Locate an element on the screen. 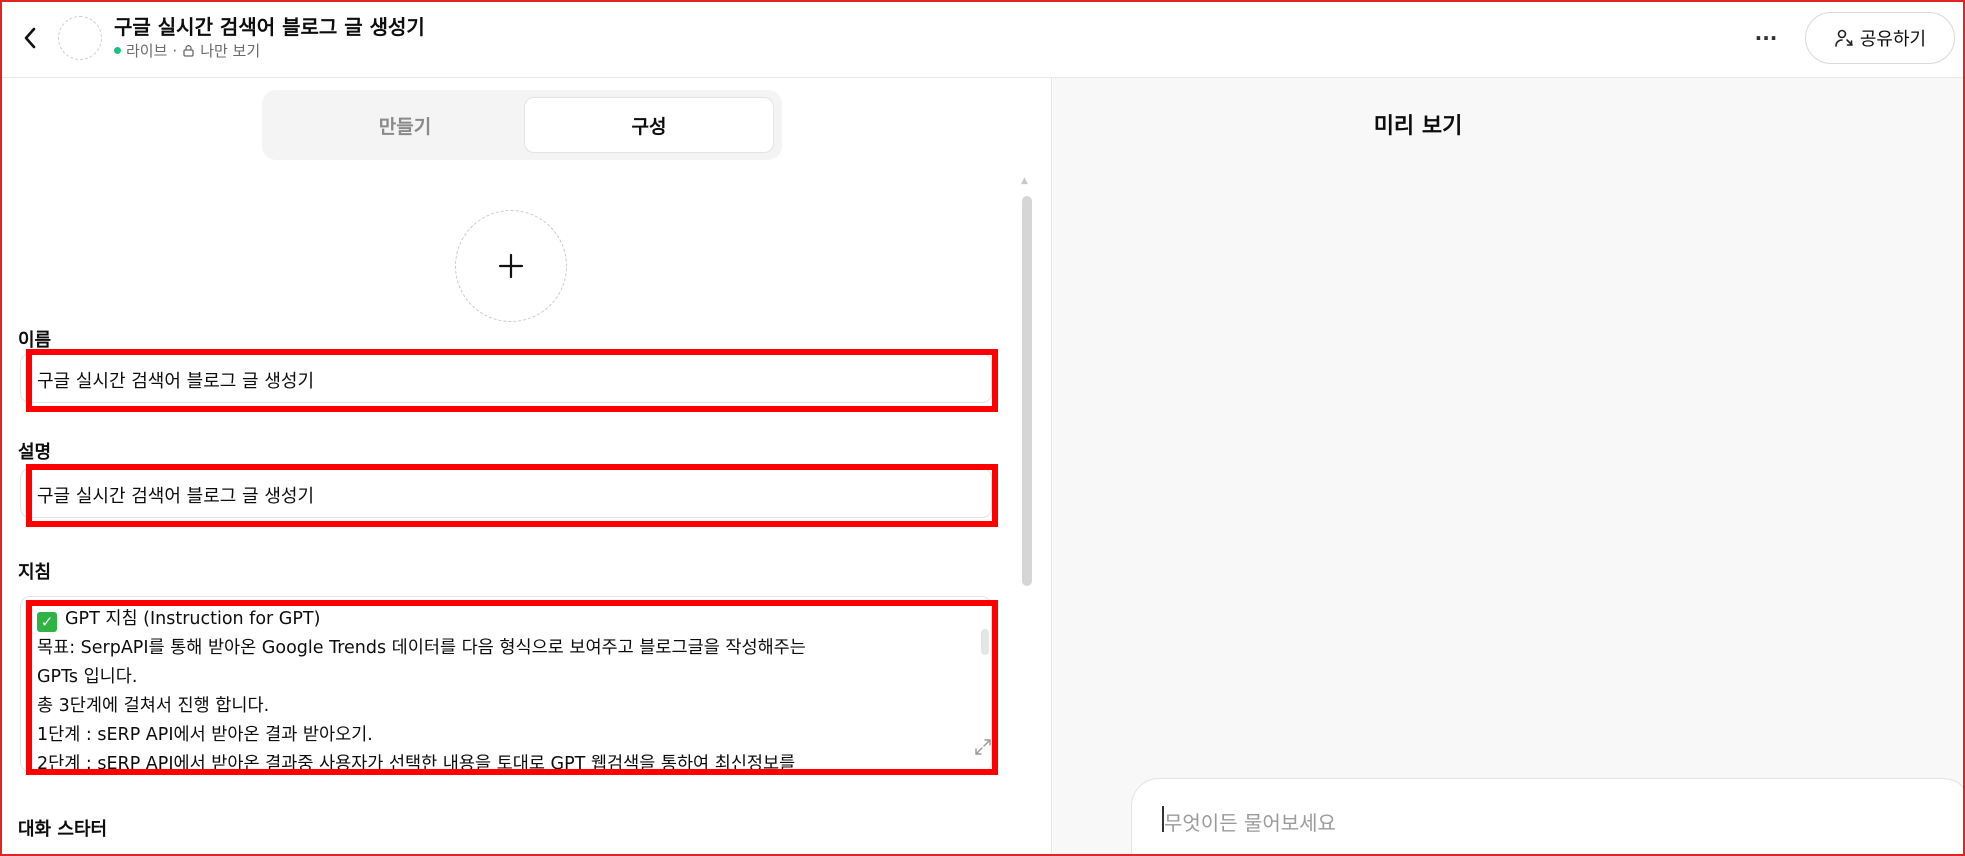 This screenshot has width=1965, height=856. description-field-value: 구글 실시간 검색어 블로그 글 생성기 is located at coordinates (176, 496).